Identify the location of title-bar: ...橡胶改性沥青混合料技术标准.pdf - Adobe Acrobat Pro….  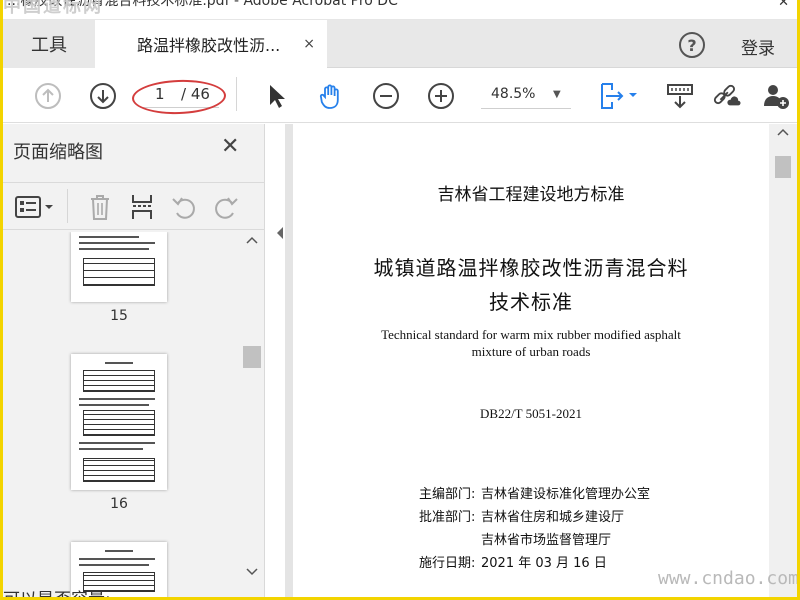
(400, 10).